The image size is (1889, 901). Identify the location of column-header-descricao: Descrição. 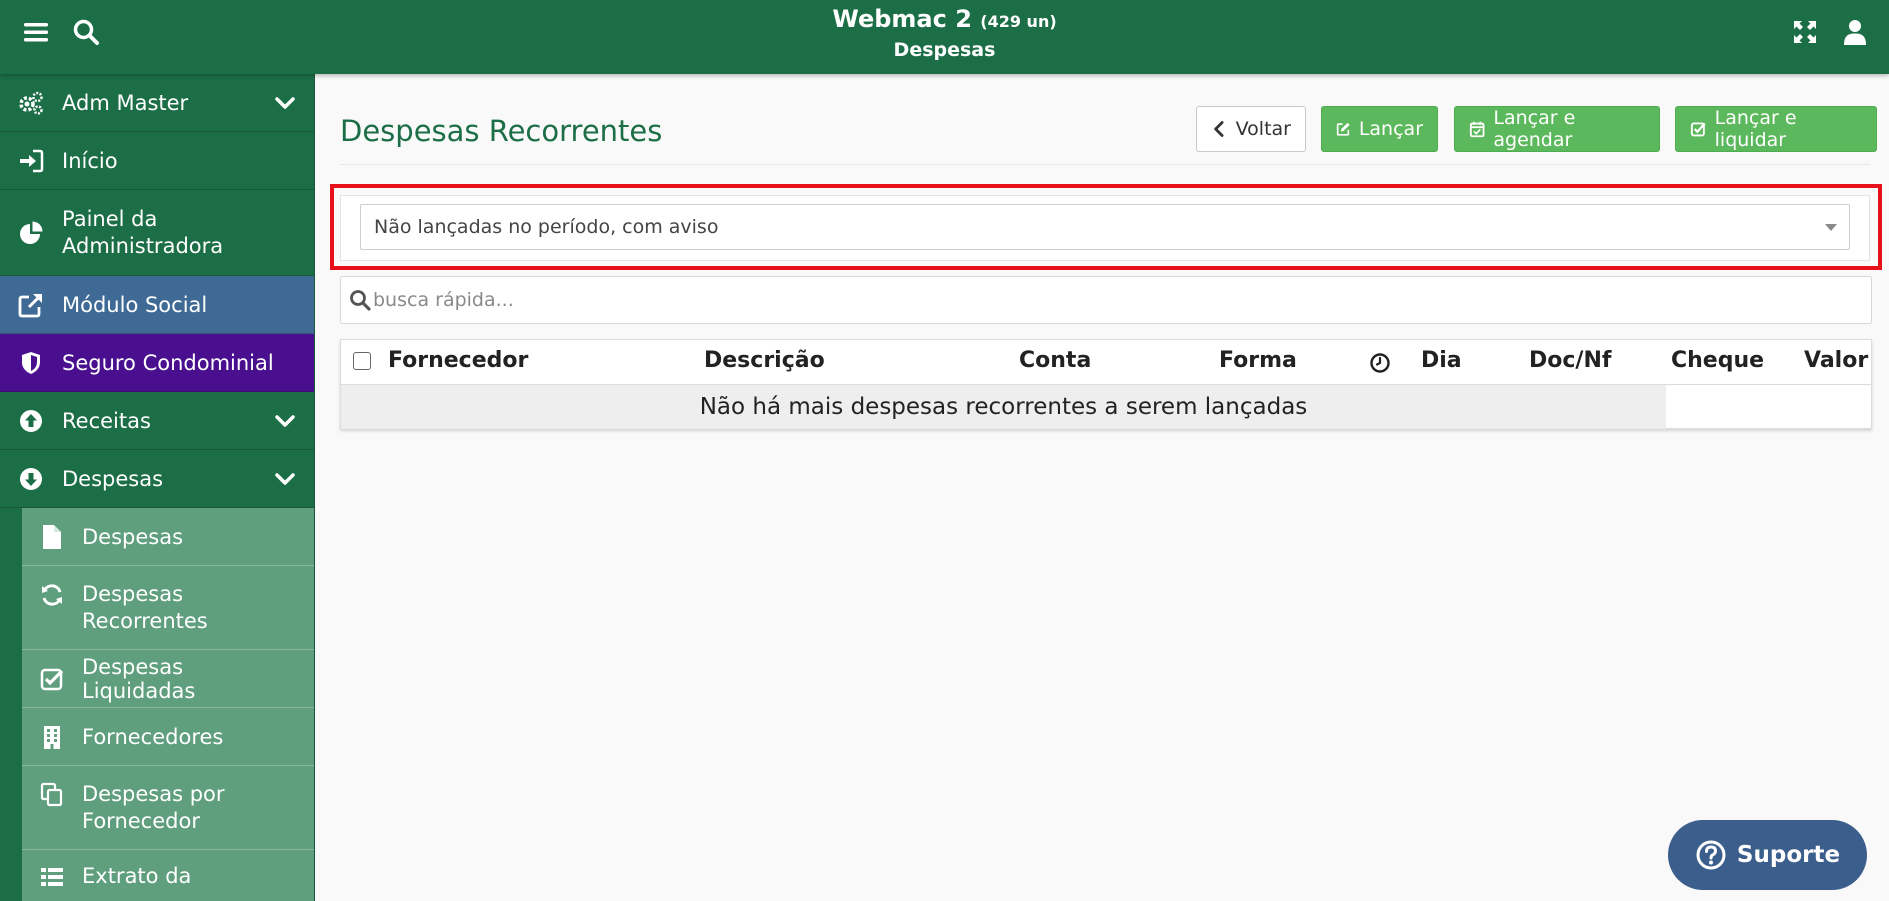
(764, 360).